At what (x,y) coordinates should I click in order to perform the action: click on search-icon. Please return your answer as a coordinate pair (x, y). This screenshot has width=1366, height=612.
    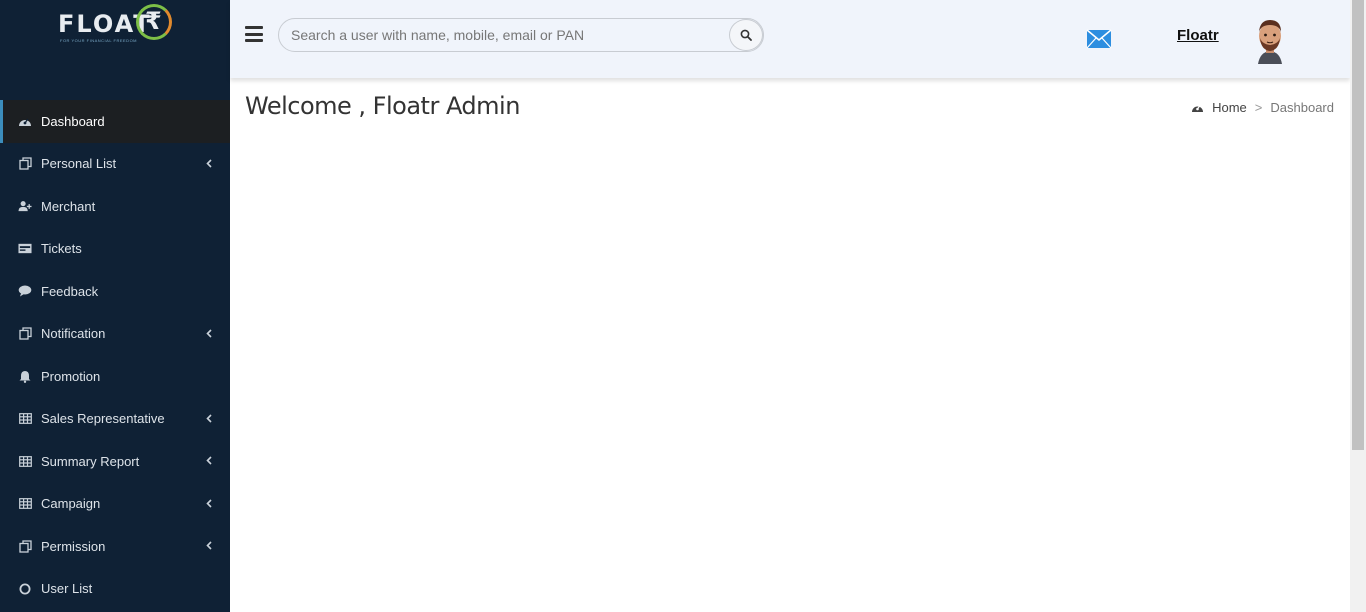
    Looking at the image, I should click on (746, 35).